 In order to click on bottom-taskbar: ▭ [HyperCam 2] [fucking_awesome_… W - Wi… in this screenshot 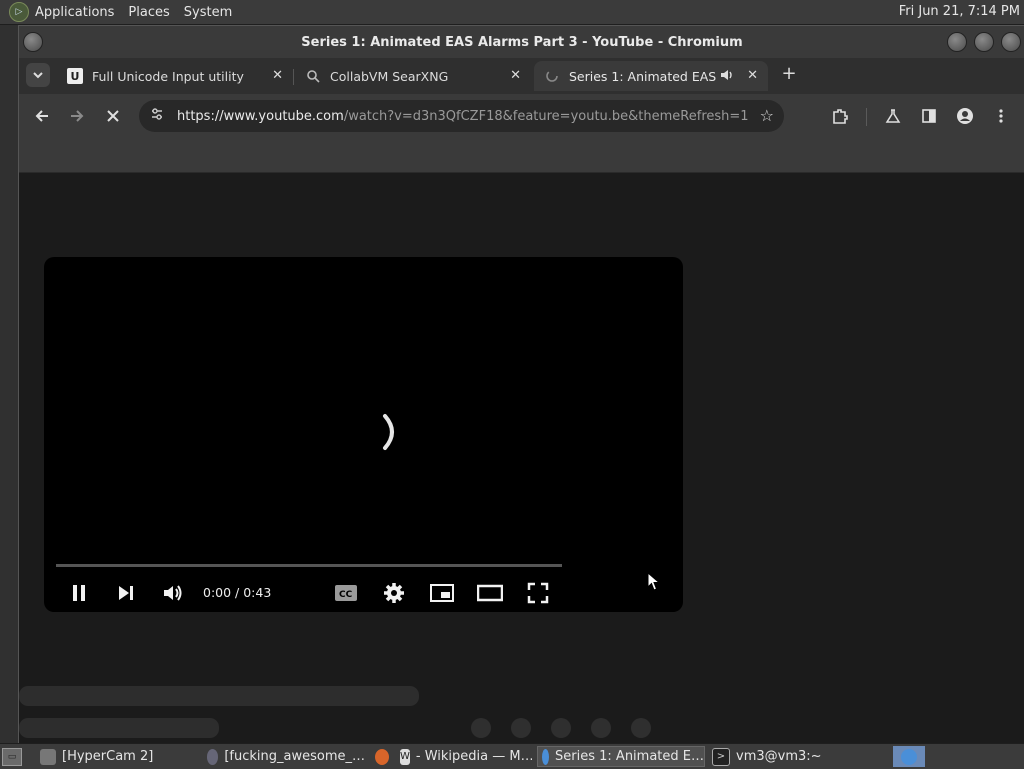, I will do `click(512, 756)`.